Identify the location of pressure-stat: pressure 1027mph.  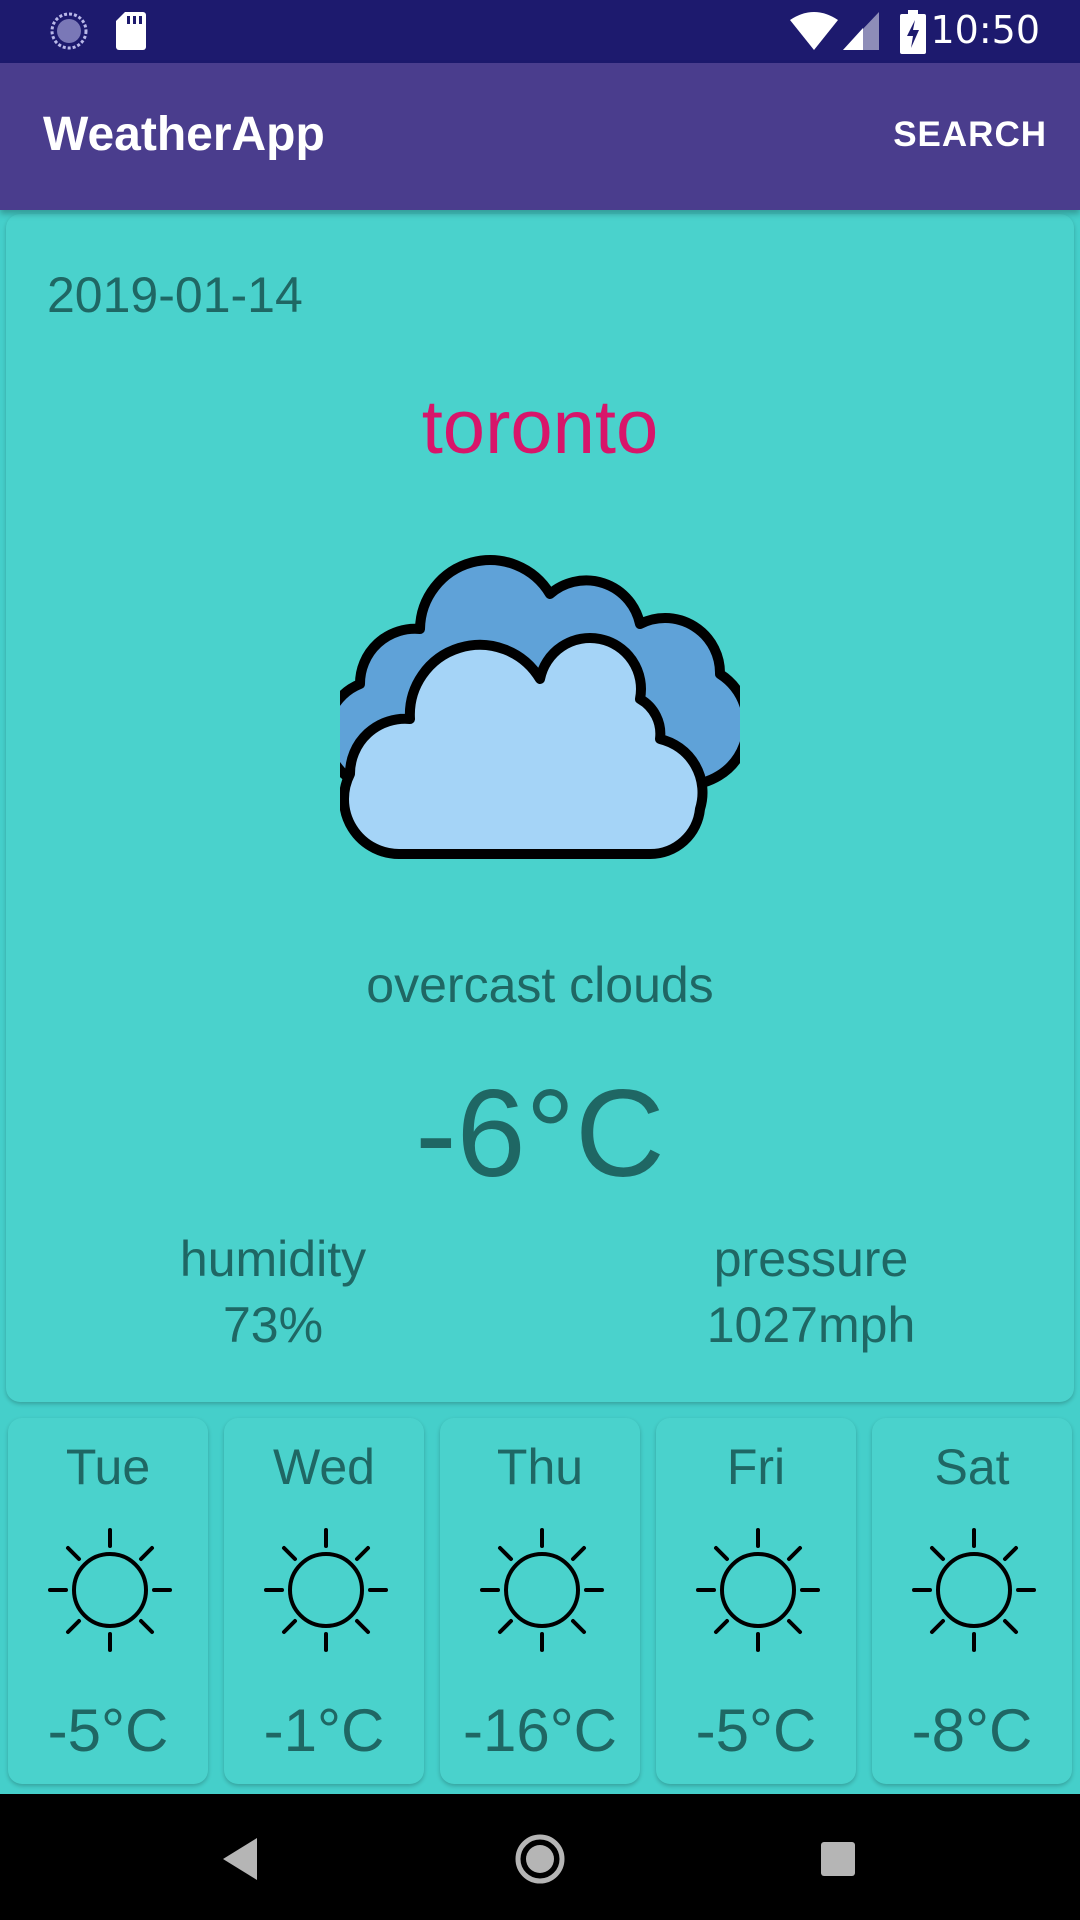
(811, 1292).